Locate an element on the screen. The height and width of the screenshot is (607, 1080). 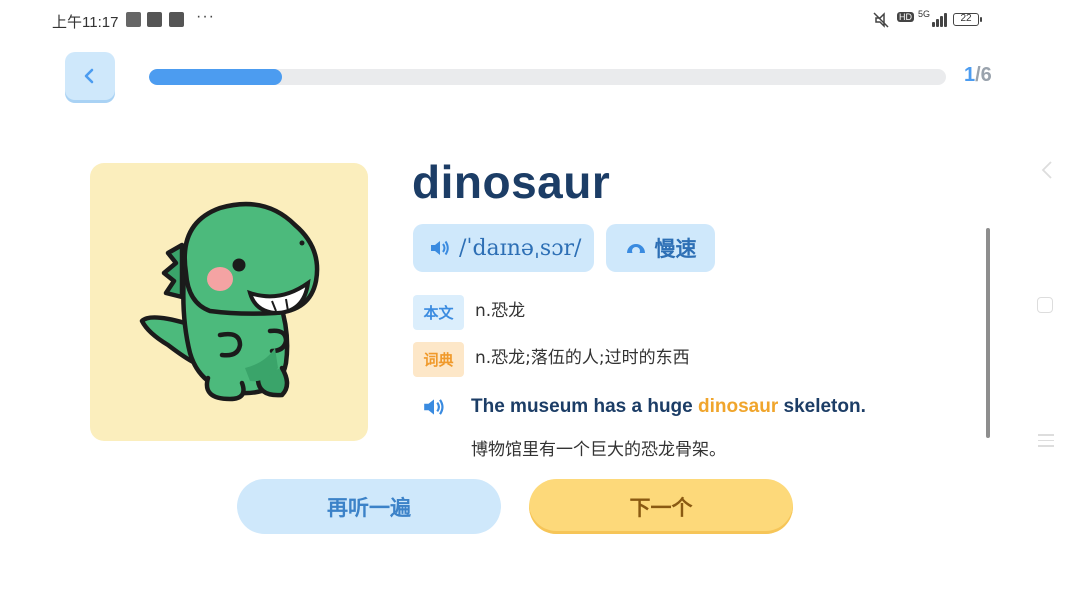
example-text: The museum has a huge is located at coordinates (584, 406).